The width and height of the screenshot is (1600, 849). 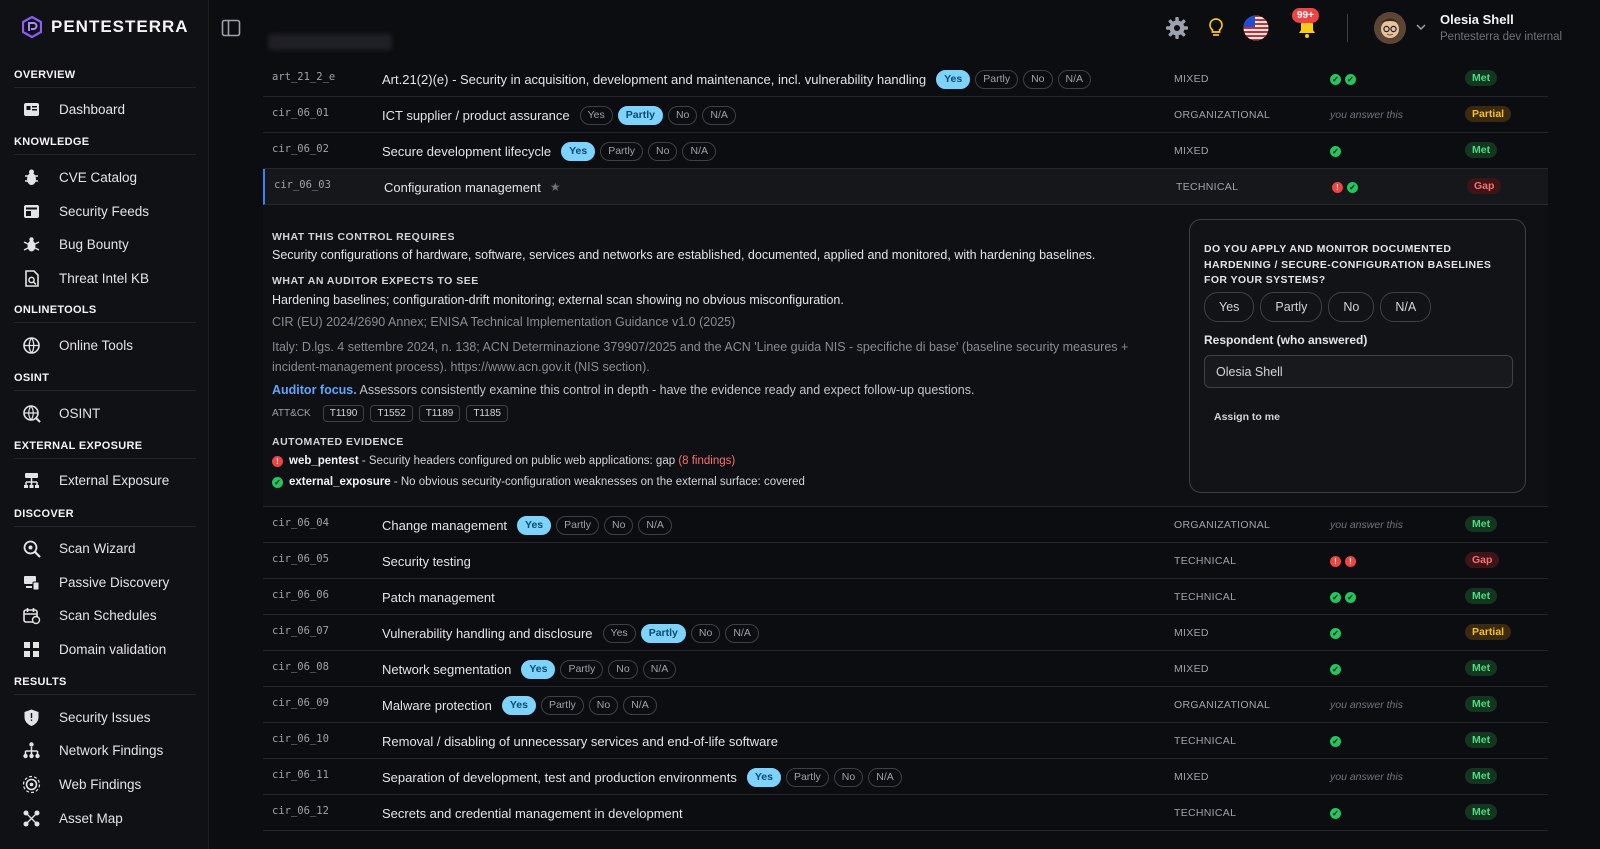 I want to click on sidebar-item-online-tools: Online Tools, so click(x=77, y=345).